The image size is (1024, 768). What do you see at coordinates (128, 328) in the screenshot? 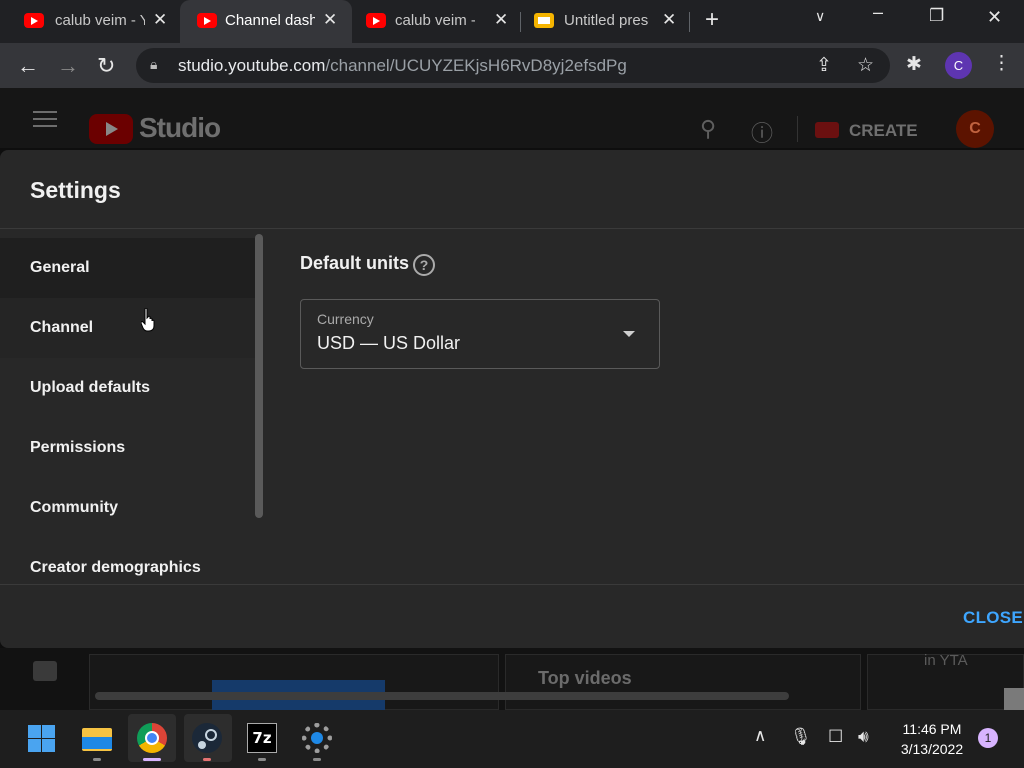
I see `nav-item-channel: Channel` at bounding box center [128, 328].